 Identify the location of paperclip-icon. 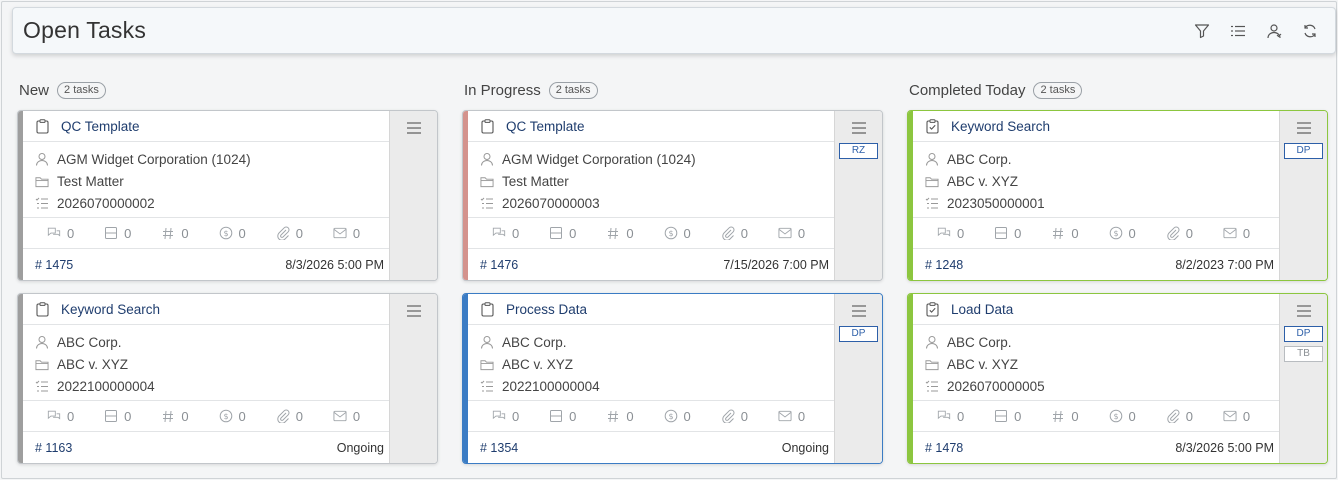
(728, 233).